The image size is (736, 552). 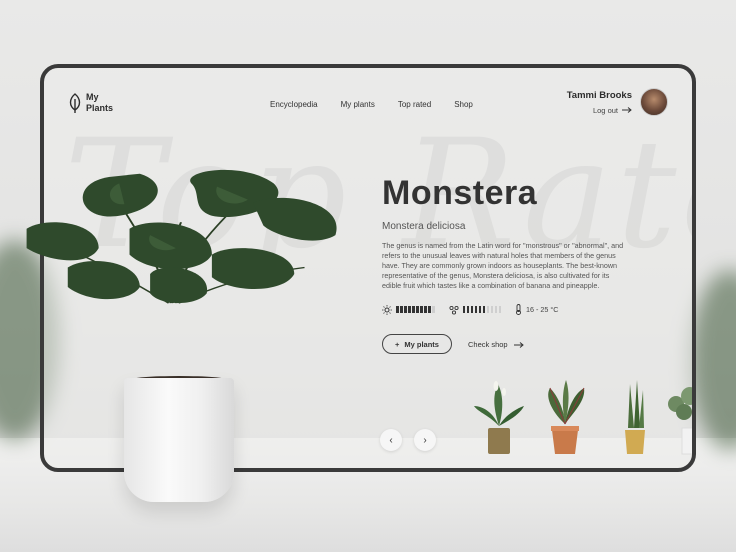 I want to click on temperature-value: 16 - 25 °C, so click(x=542, y=309).